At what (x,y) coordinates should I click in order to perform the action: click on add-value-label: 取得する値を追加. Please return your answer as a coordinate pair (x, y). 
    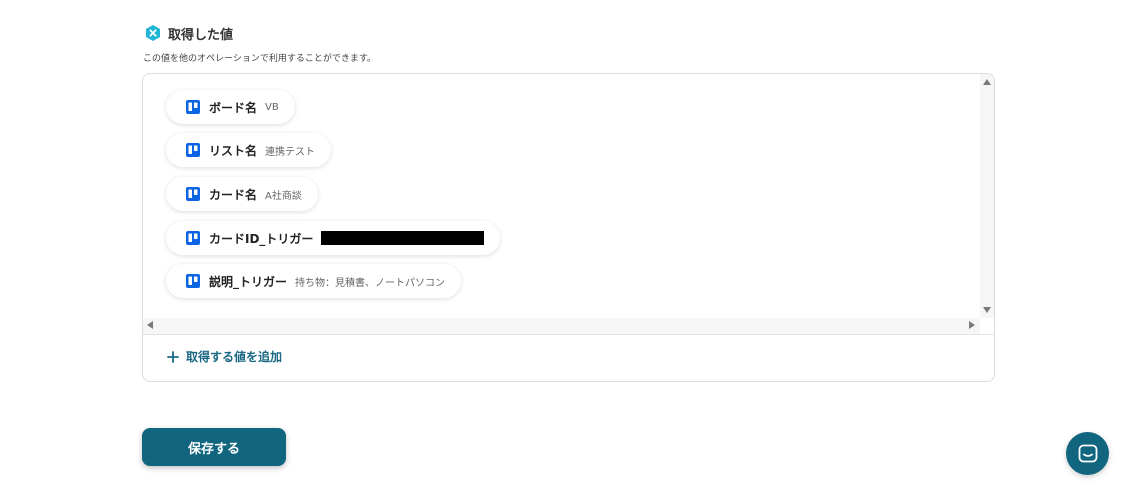
    Looking at the image, I should click on (234, 357).